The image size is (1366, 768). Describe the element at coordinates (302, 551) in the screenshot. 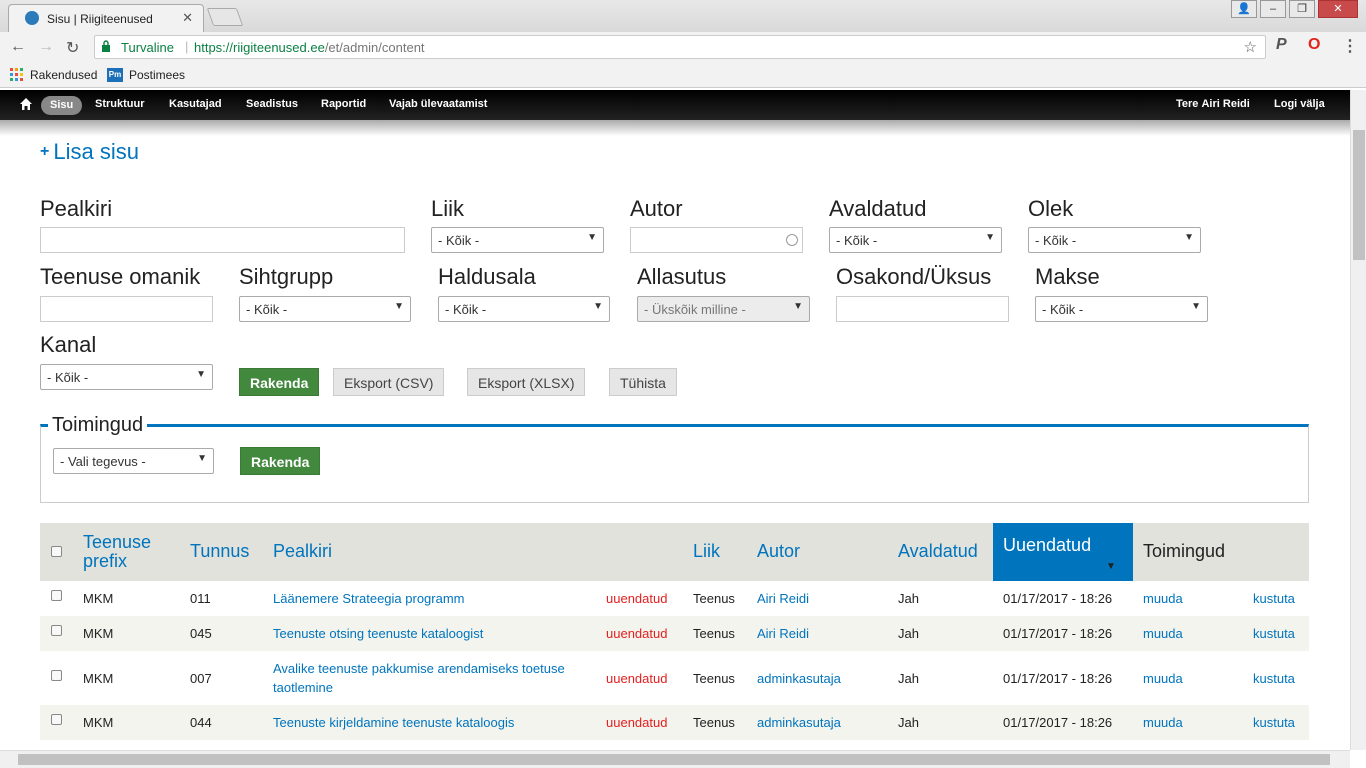

I see `th-pealkiri: Pealkiri` at that location.